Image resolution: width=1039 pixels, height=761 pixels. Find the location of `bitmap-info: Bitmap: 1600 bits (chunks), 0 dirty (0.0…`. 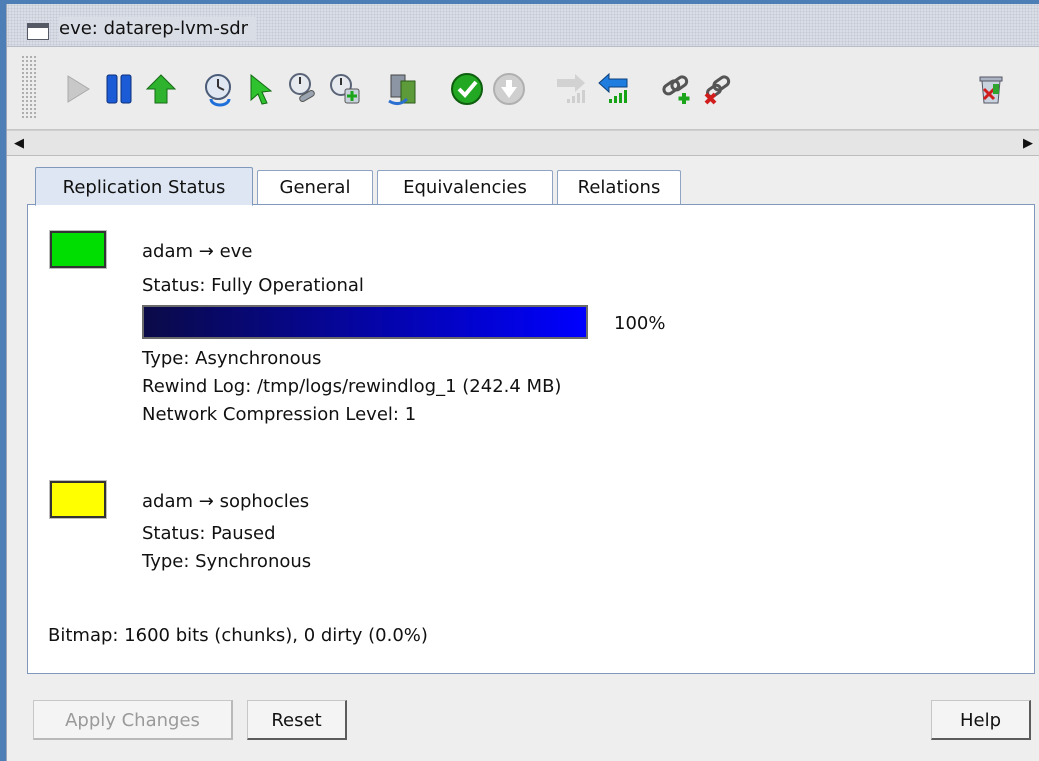

bitmap-info: Bitmap: 1600 bits (chunks), 0 dirty (0.0… is located at coordinates (238, 635).